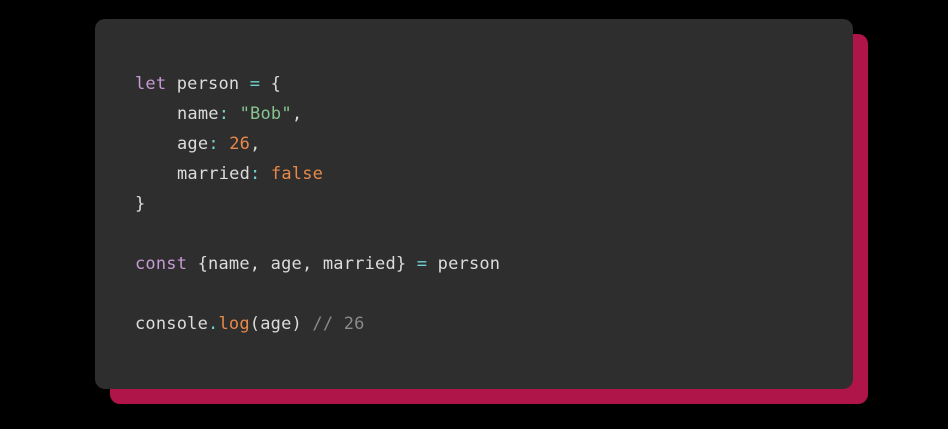 This screenshot has height=429, width=948. What do you see at coordinates (213, 324) in the screenshot?
I see `code-token-operator: .` at bounding box center [213, 324].